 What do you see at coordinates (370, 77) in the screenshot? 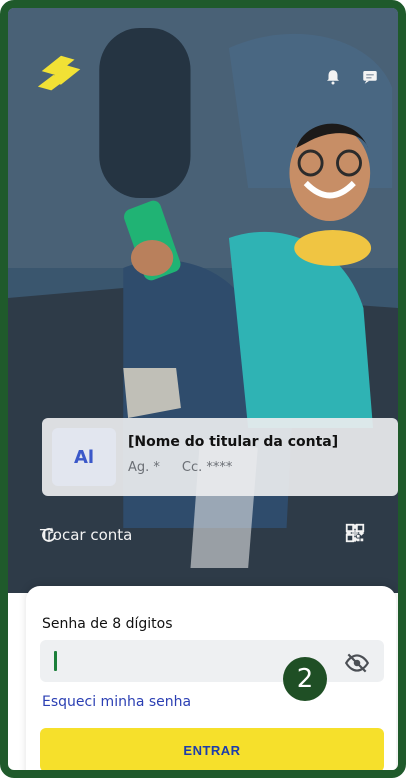
I see `chat-icon` at bounding box center [370, 77].